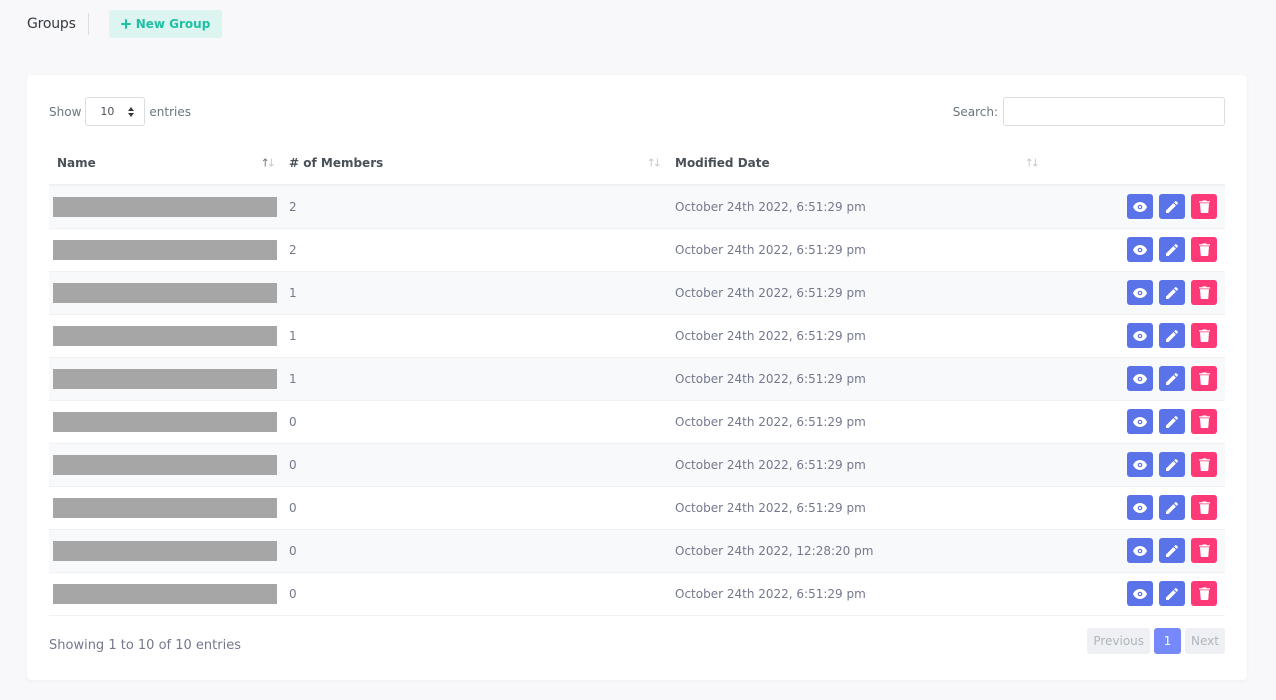  What do you see at coordinates (975, 111) in the screenshot?
I see `search-label: Search:` at bounding box center [975, 111].